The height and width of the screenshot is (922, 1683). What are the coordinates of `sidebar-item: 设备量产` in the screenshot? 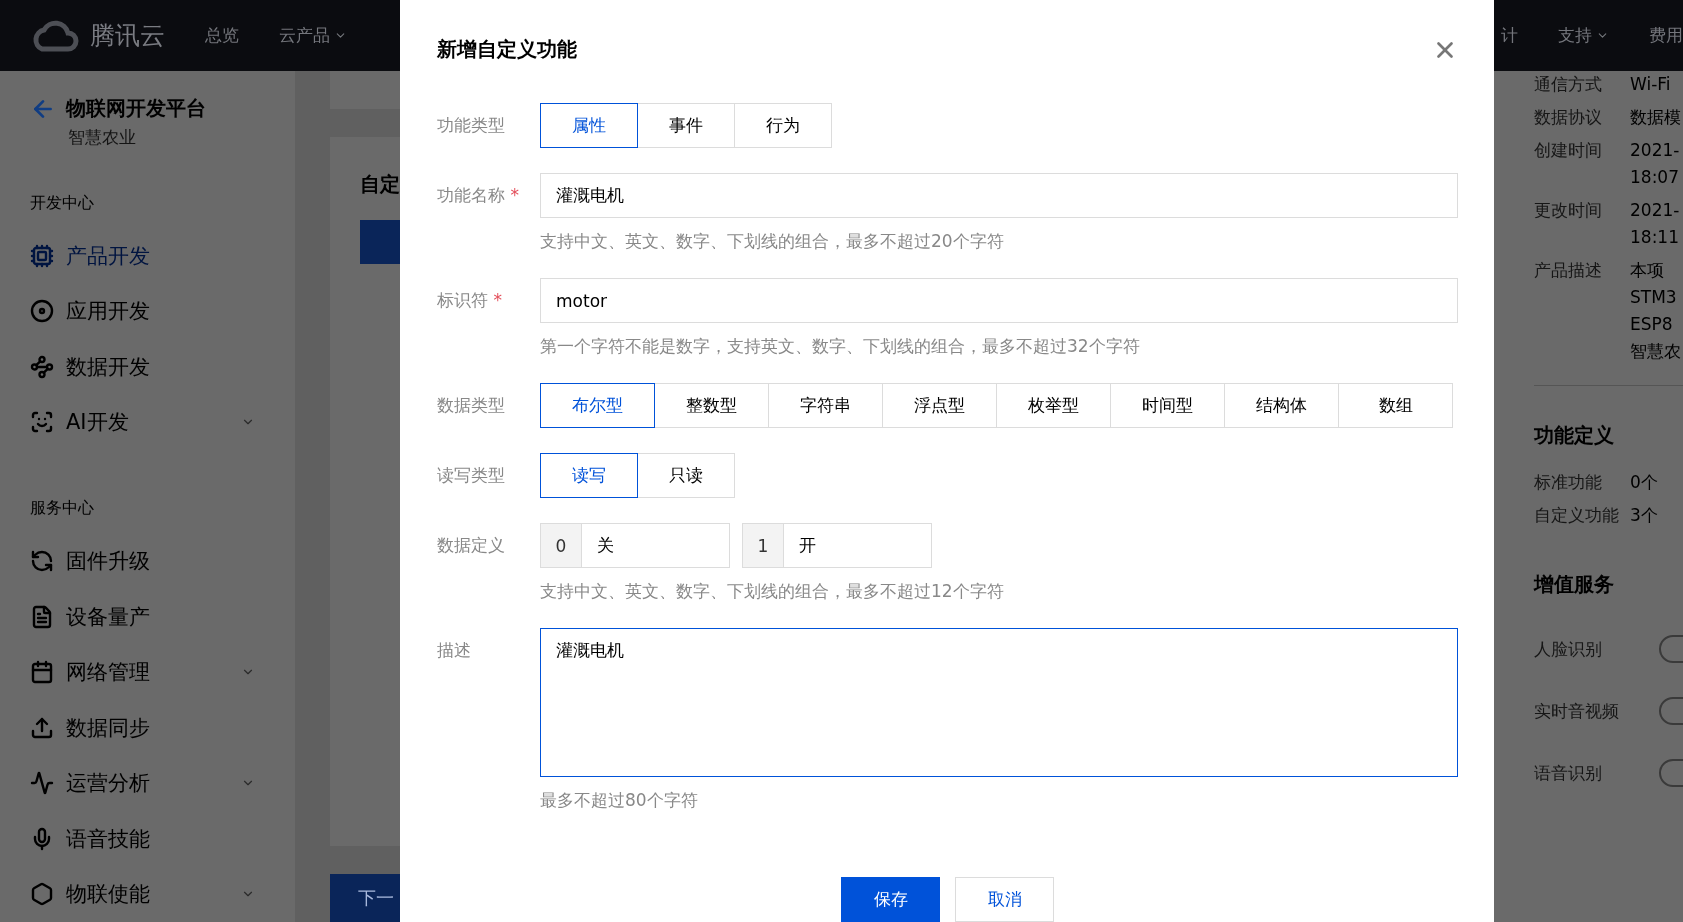 It's located at (162, 616).